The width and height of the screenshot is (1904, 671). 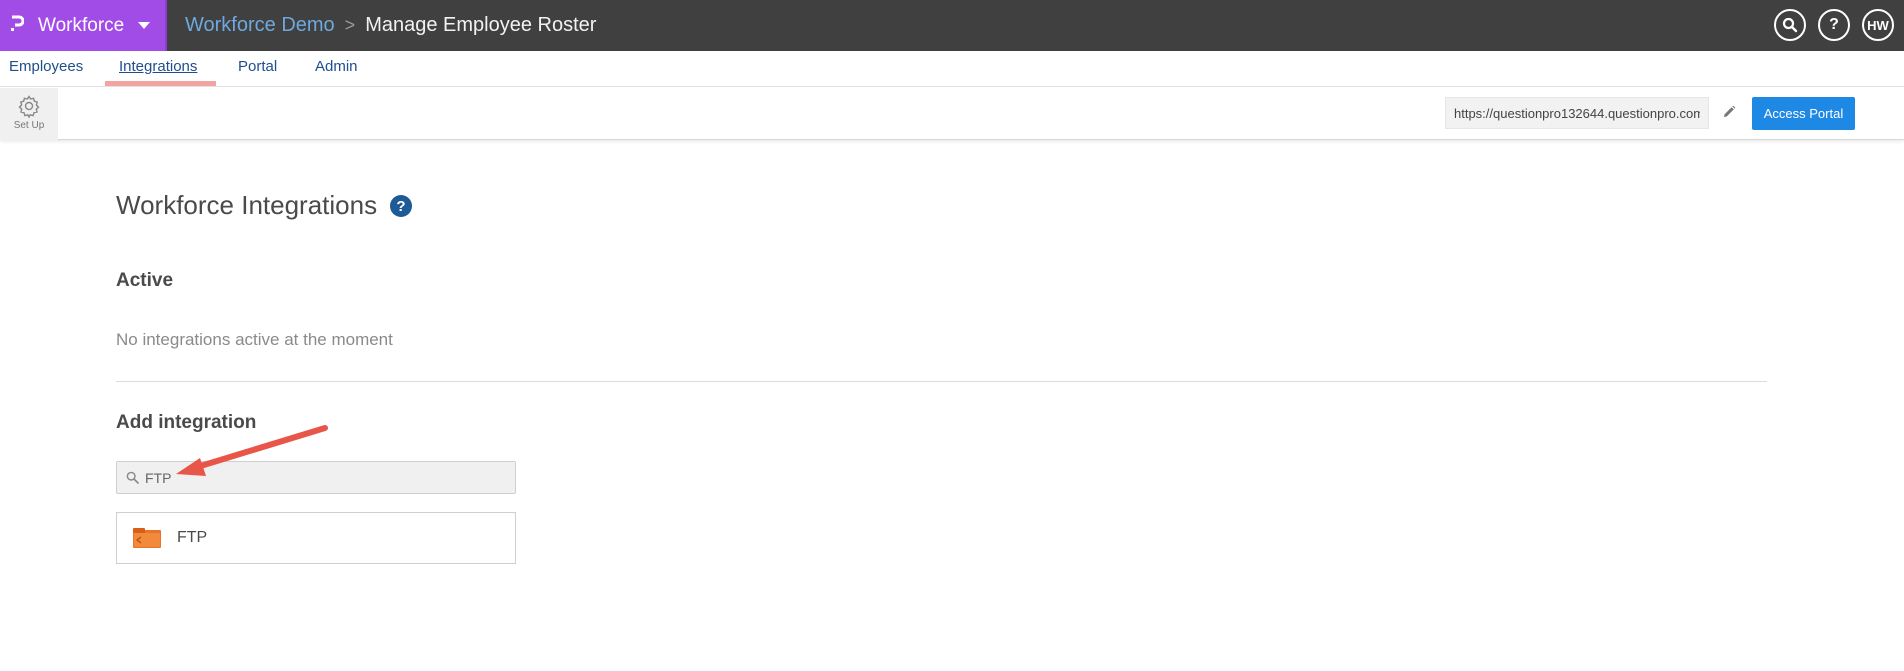 What do you see at coordinates (186, 422) in the screenshot?
I see `add-integration-heading: Add integration` at bounding box center [186, 422].